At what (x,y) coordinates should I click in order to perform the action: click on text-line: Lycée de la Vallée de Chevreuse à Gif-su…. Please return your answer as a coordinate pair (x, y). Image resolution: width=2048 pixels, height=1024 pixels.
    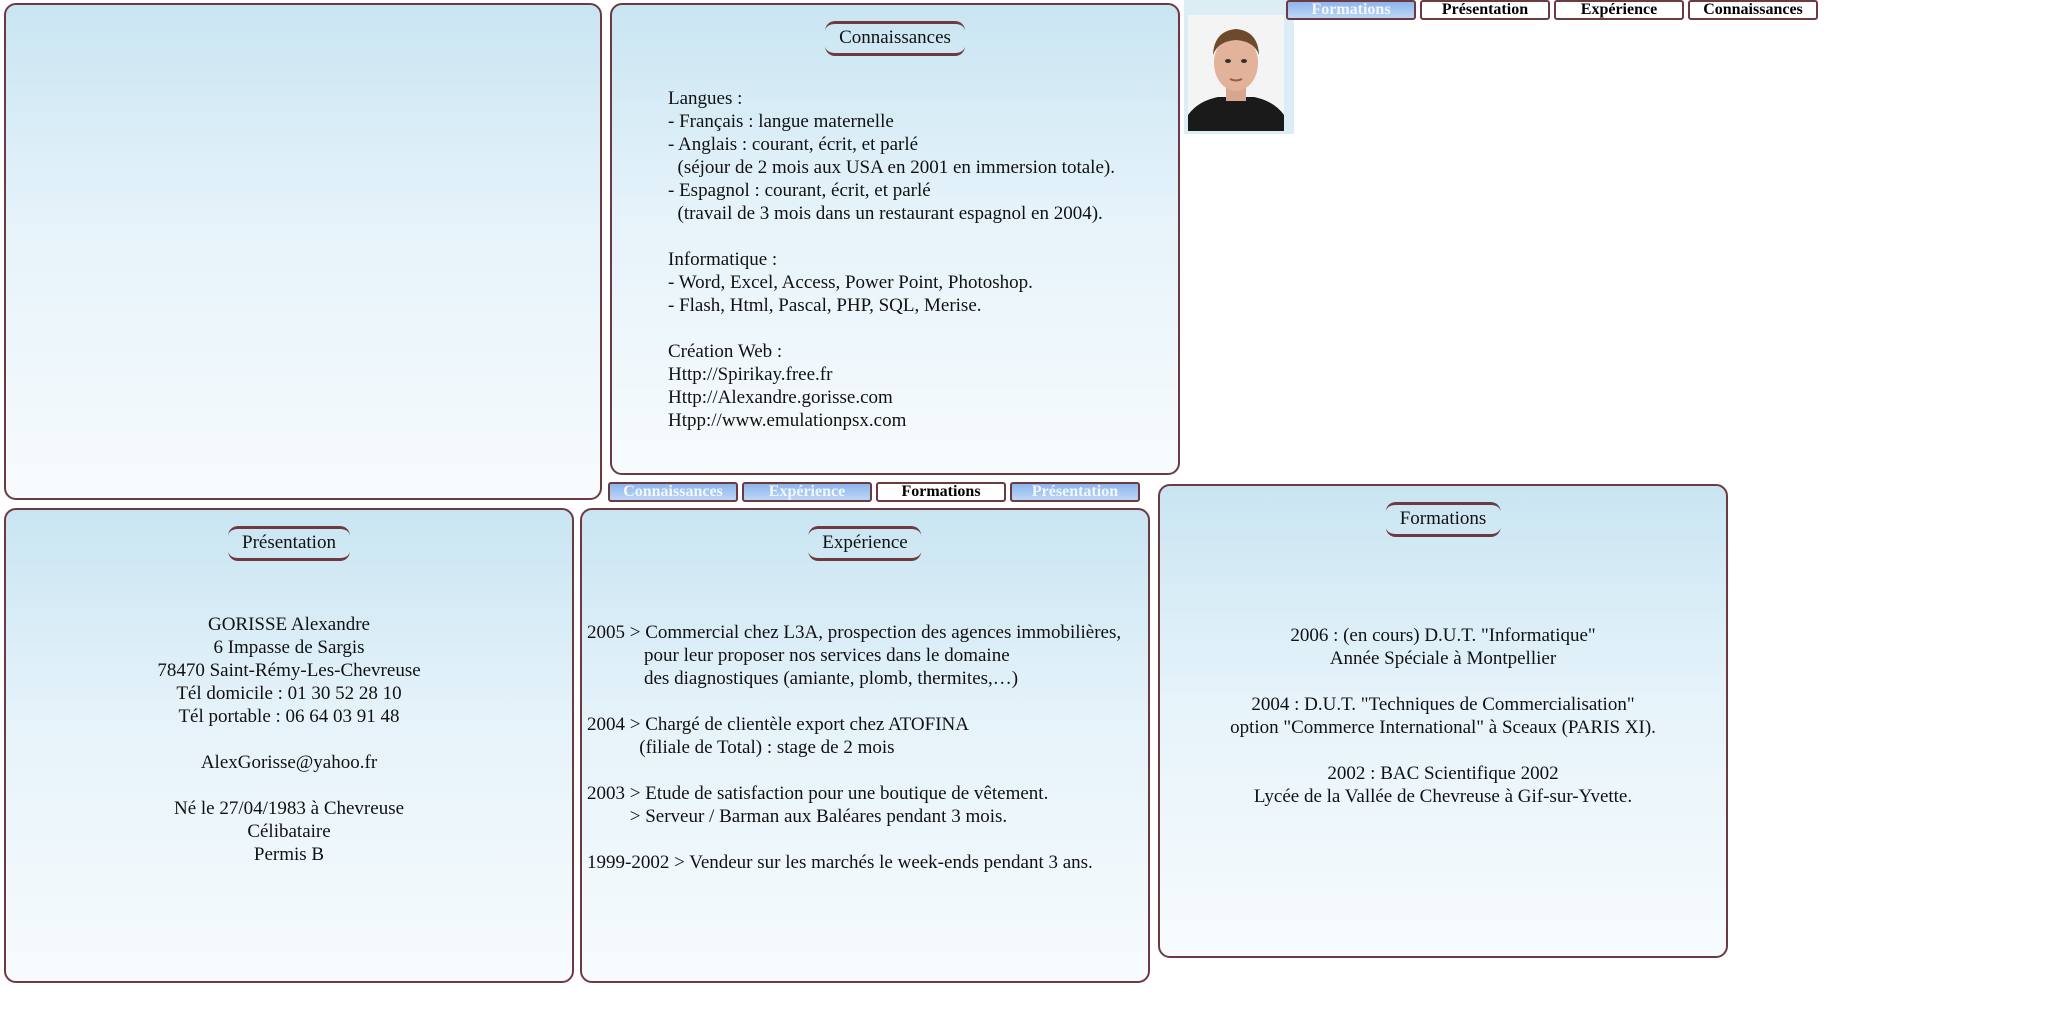
    Looking at the image, I should click on (1443, 796).